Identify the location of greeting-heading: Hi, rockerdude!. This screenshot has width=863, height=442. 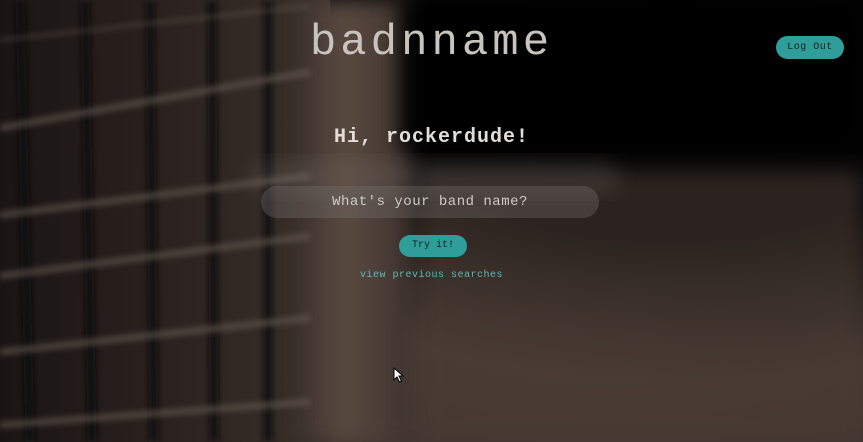
(431, 137).